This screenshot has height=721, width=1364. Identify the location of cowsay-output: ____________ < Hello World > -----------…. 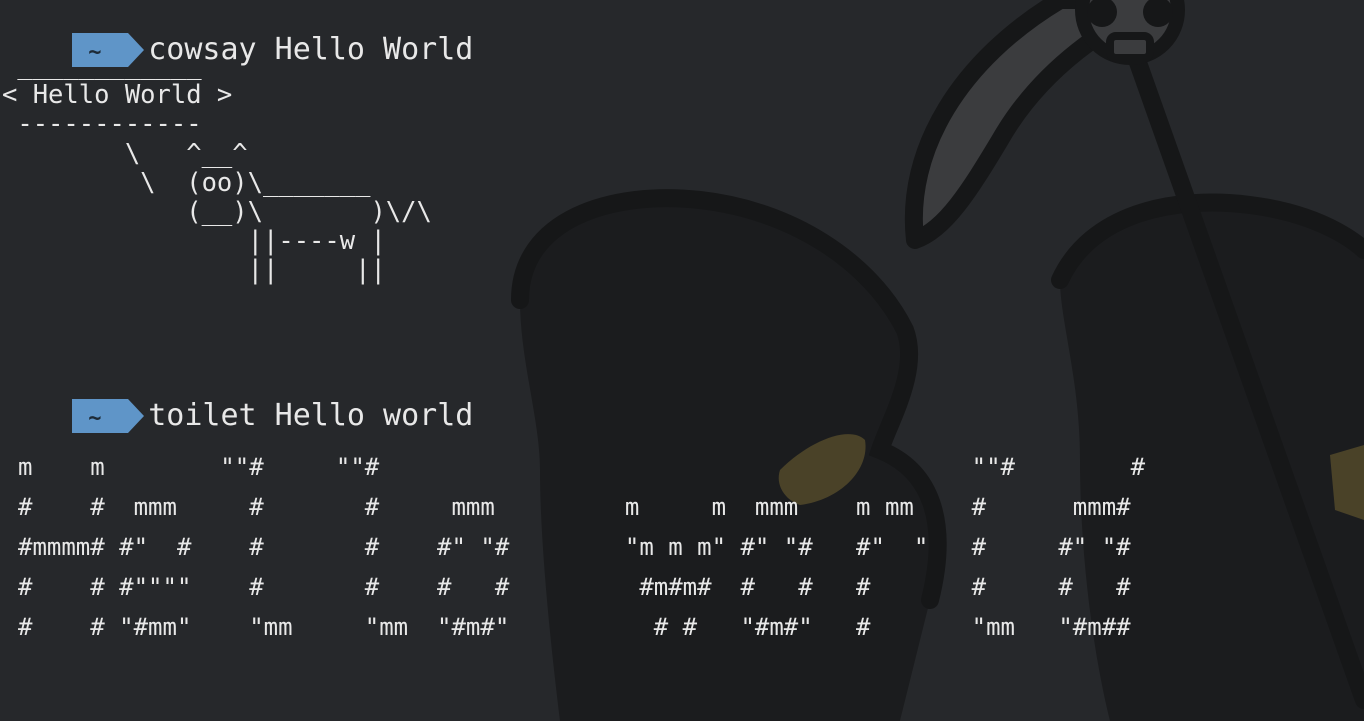
(217, 168).